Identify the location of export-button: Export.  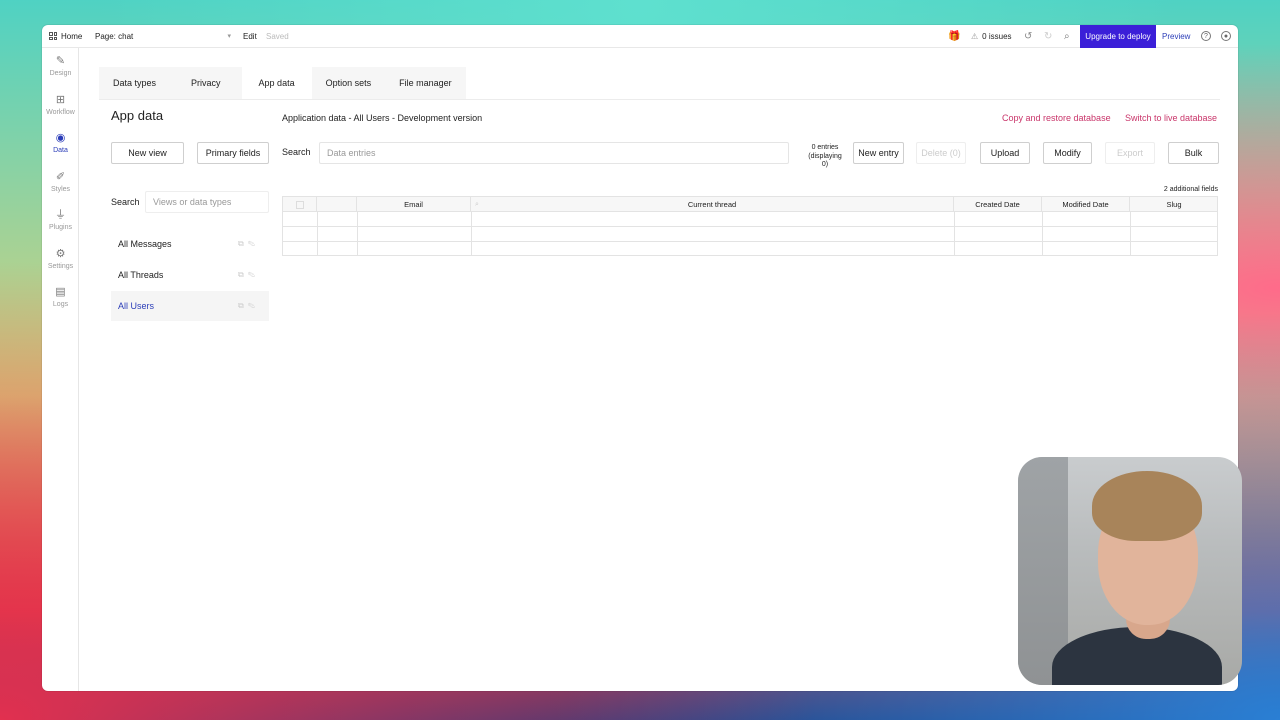
(1130, 153).